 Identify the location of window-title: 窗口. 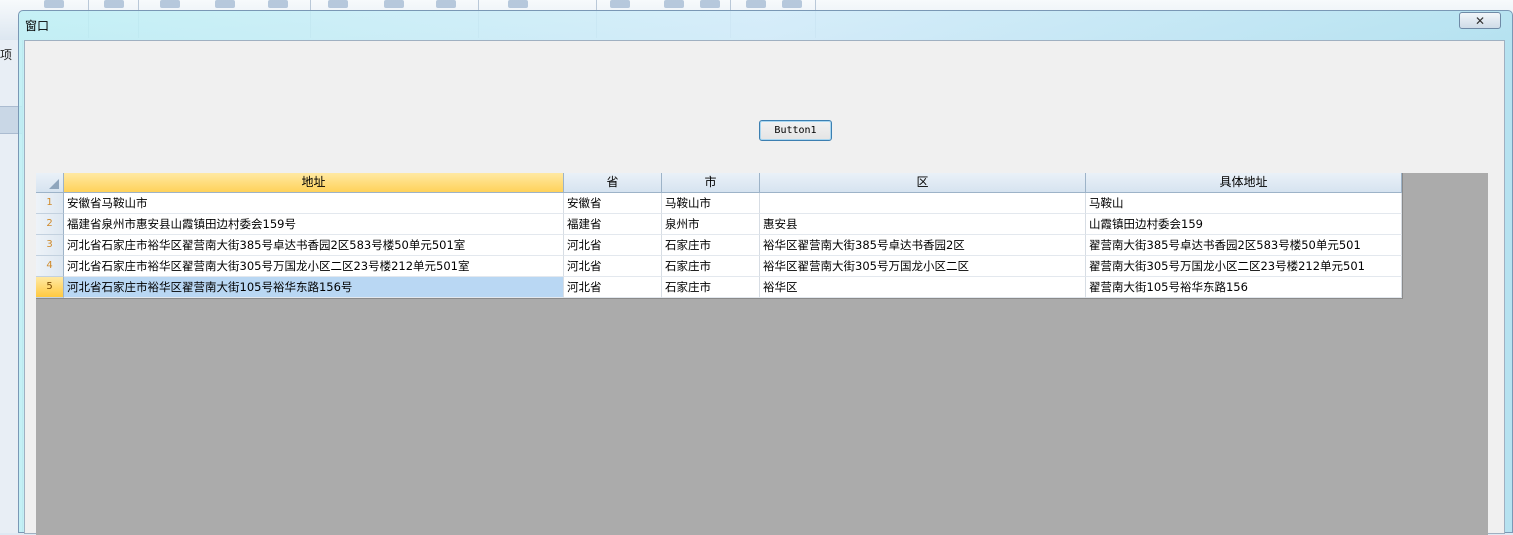
(37, 26).